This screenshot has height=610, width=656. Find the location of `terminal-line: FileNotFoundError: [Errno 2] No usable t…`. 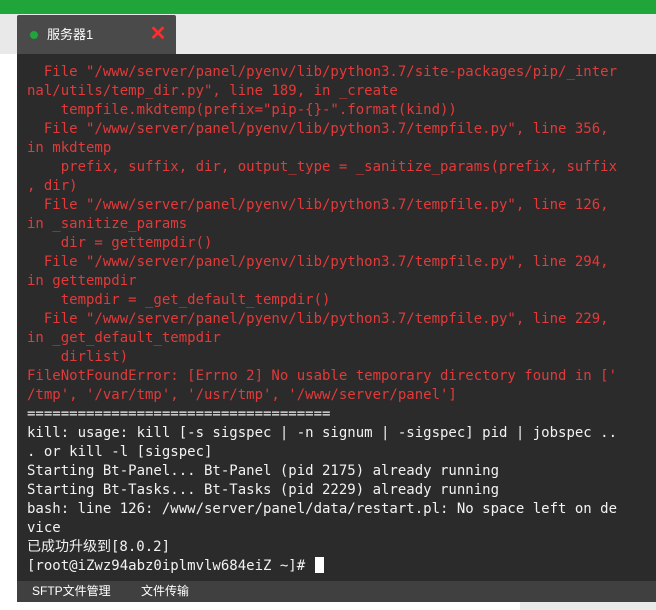

terminal-line: FileNotFoundError: [Errno 2] No usable t… is located at coordinates (322, 376).